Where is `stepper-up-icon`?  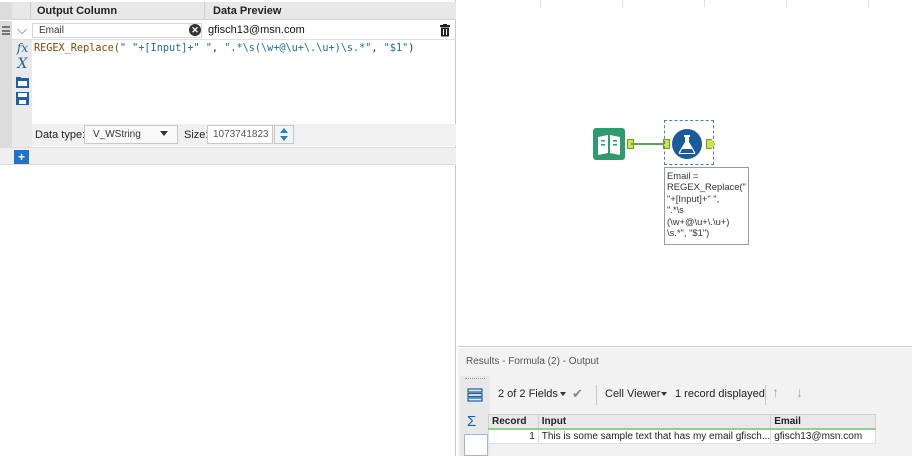 stepper-up-icon is located at coordinates (284, 130).